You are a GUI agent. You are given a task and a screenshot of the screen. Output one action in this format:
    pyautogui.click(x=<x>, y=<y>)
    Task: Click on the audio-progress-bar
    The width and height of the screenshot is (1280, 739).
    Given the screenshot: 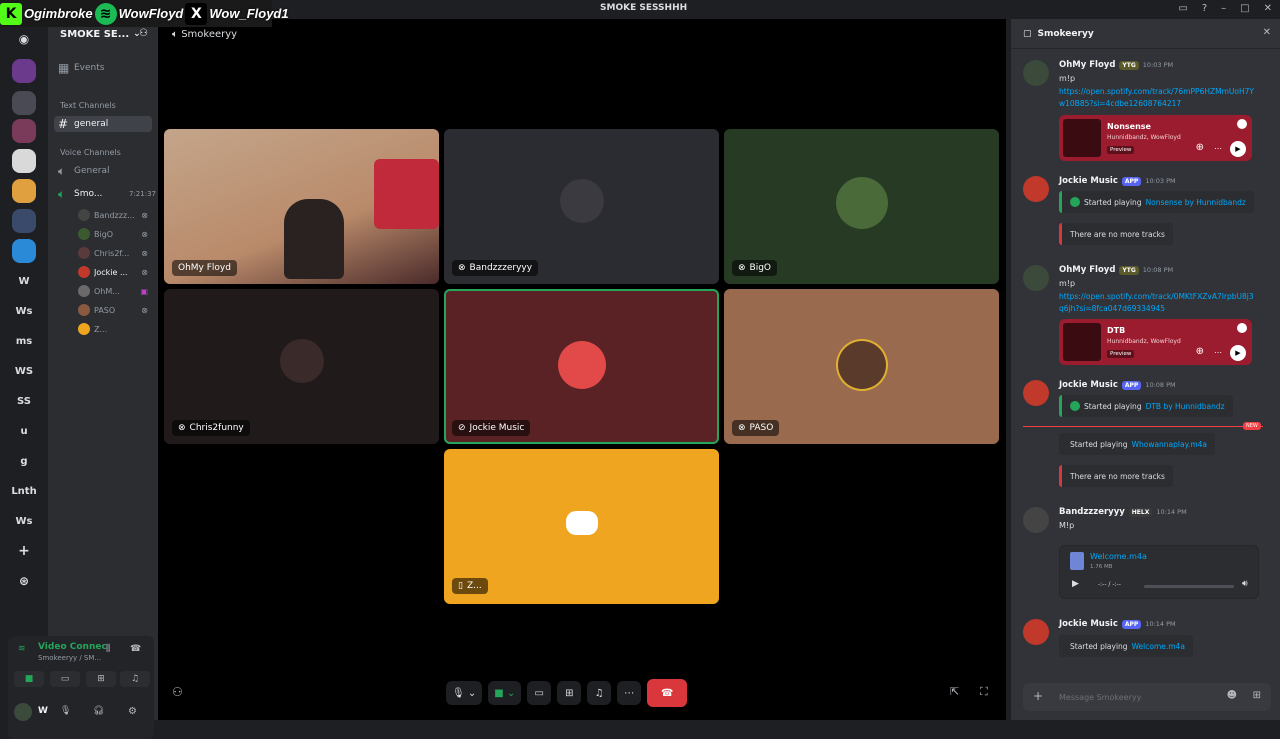 What is the action you would take?
    pyautogui.click(x=1189, y=586)
    